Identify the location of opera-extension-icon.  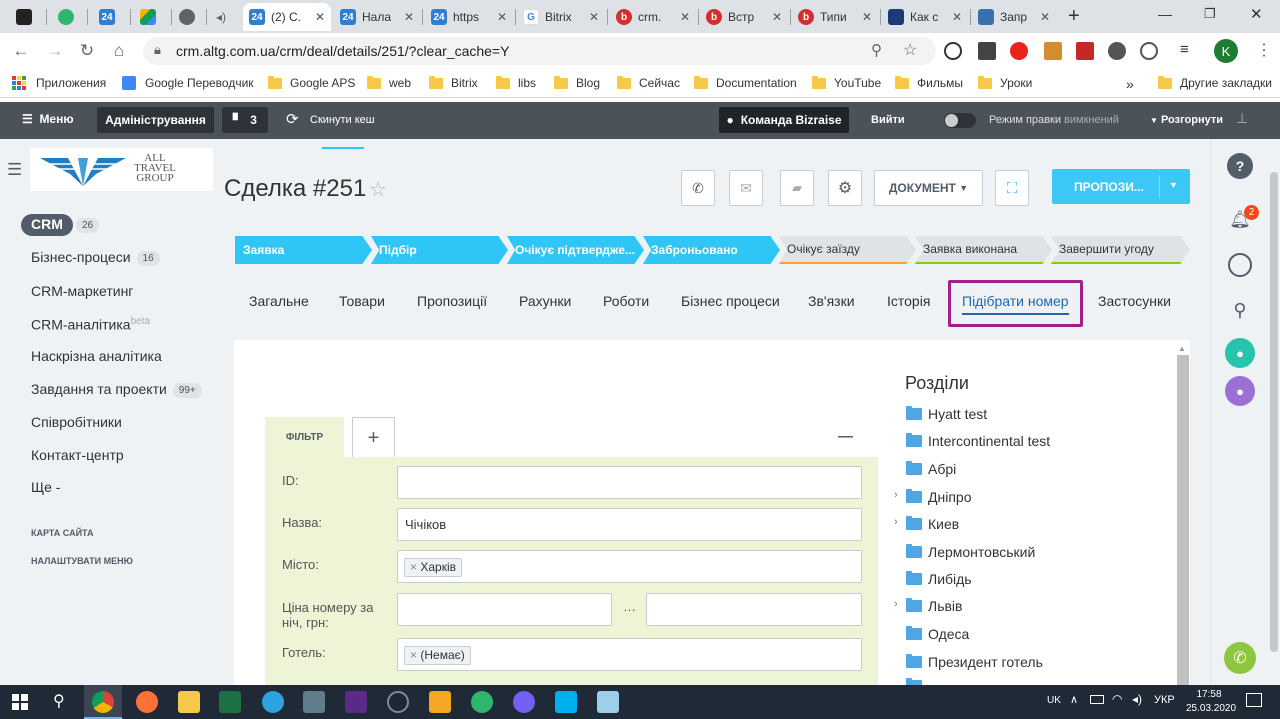
(1019, 51).